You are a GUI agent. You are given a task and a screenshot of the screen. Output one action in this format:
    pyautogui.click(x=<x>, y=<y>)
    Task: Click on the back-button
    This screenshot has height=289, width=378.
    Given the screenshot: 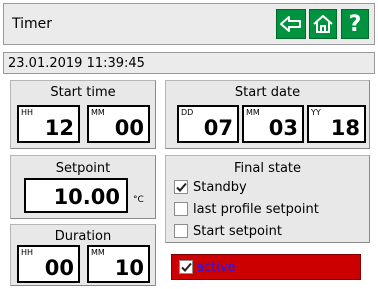 What is the action you would take?
    pyautogui.click(x=291, y=24)
    